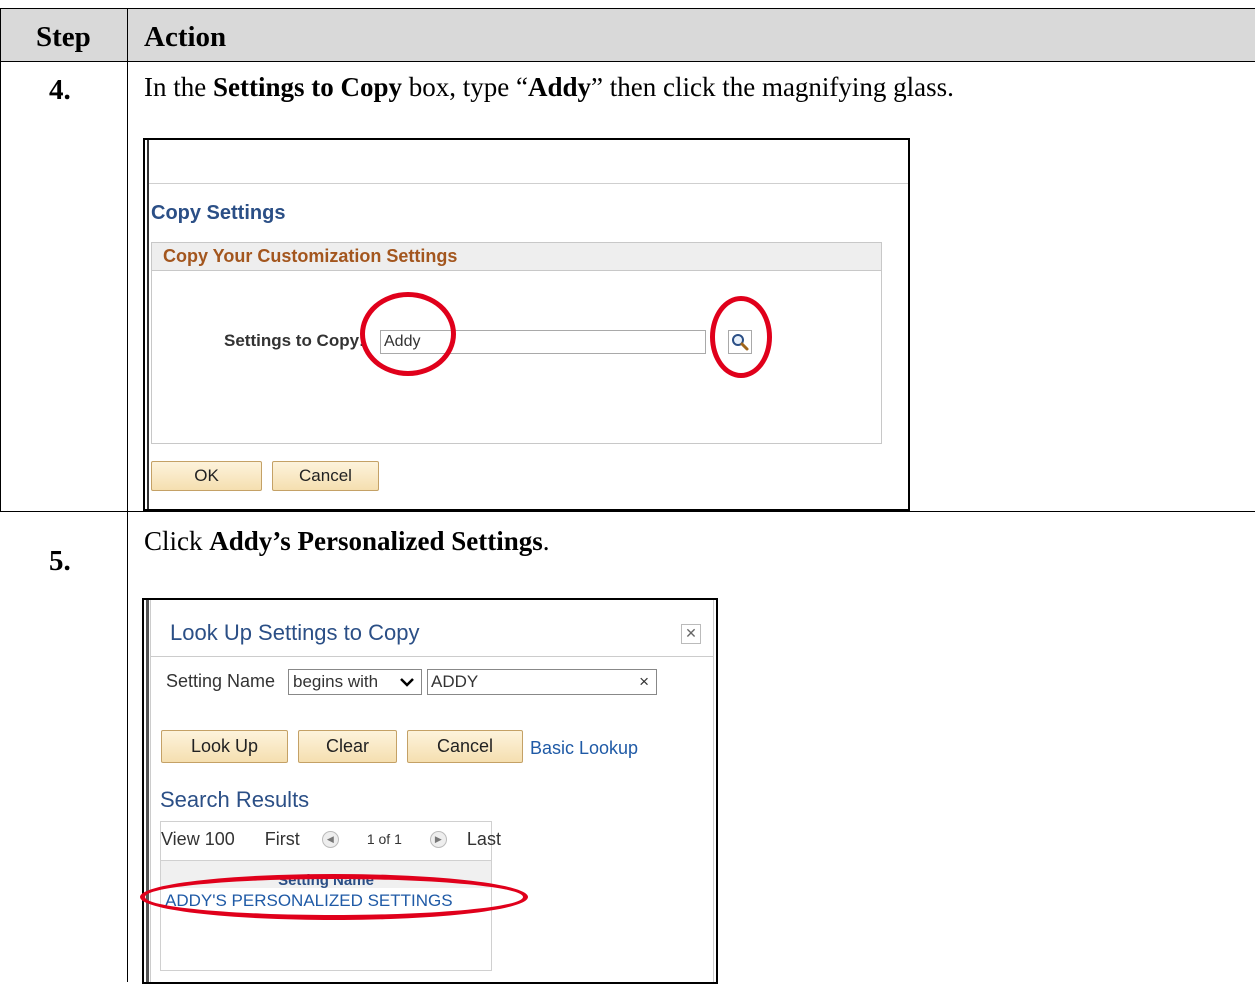  What do you see at coordinates (235, 799) in the screenshot?
I see `search-results-title: Search Results` at bounding box center [235, 799].